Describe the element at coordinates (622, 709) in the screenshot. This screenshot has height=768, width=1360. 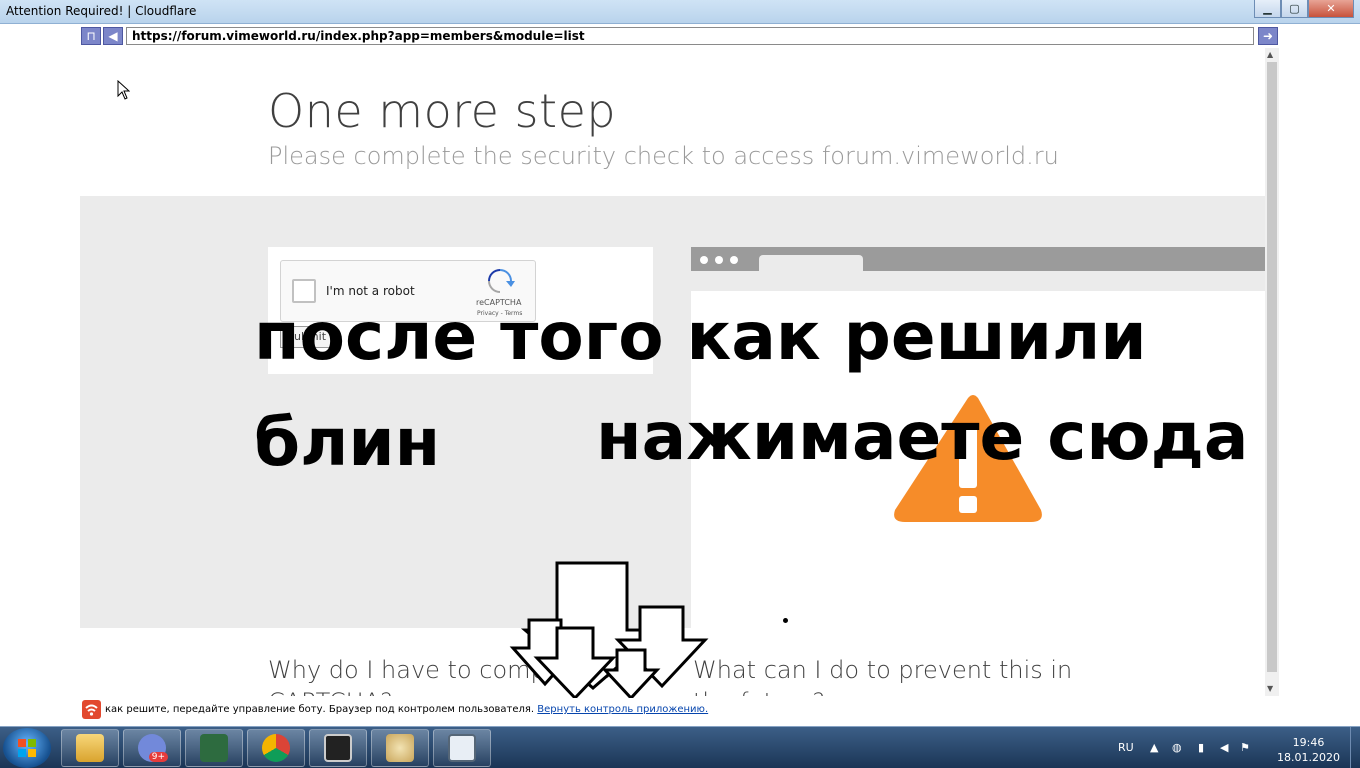
I see `return-control-link: Вернуть контроль приложению.` at that location.